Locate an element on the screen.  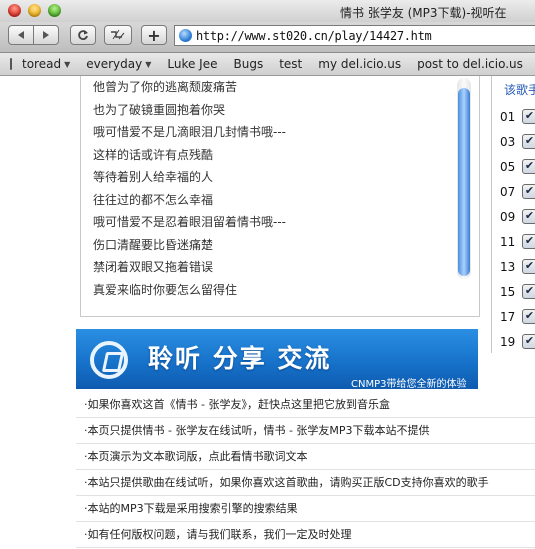
lyrics-scrollbar-thumb is located at coordinates (464, 182).